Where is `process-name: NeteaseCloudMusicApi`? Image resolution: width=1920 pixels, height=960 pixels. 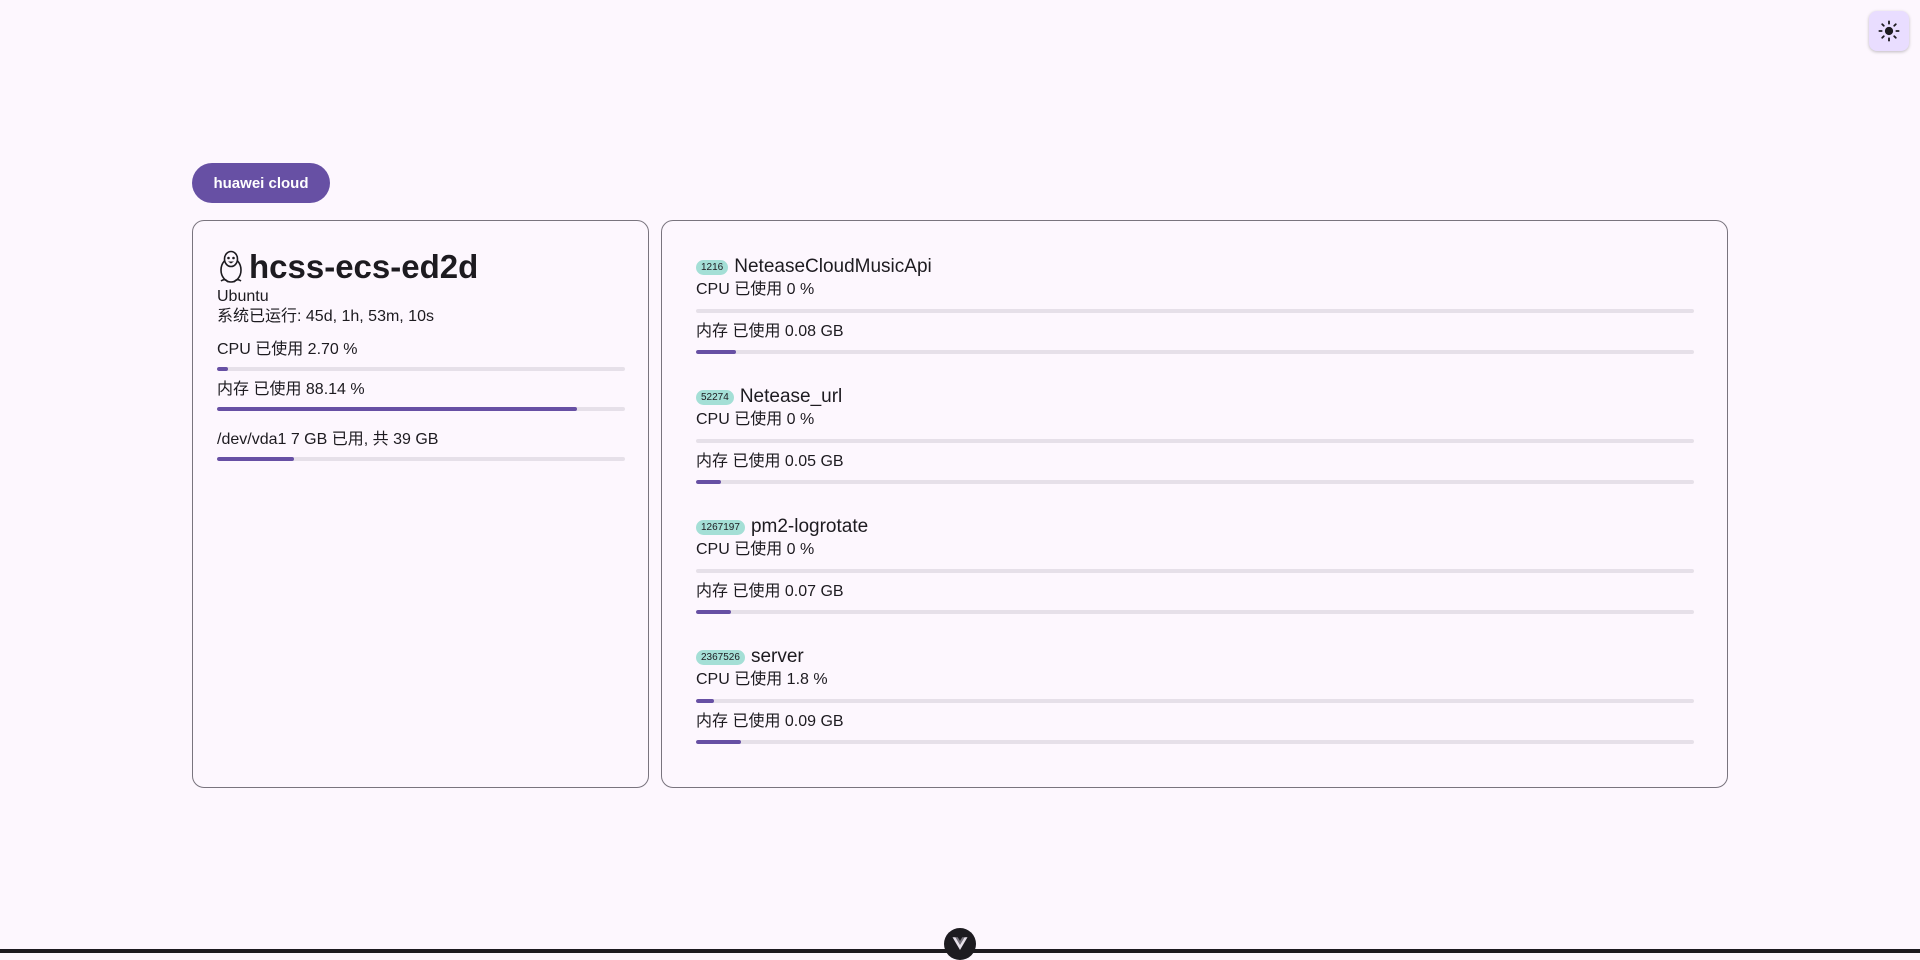
process-name: NeteaseCloudMusicApi is located at coordinates (833, 266).